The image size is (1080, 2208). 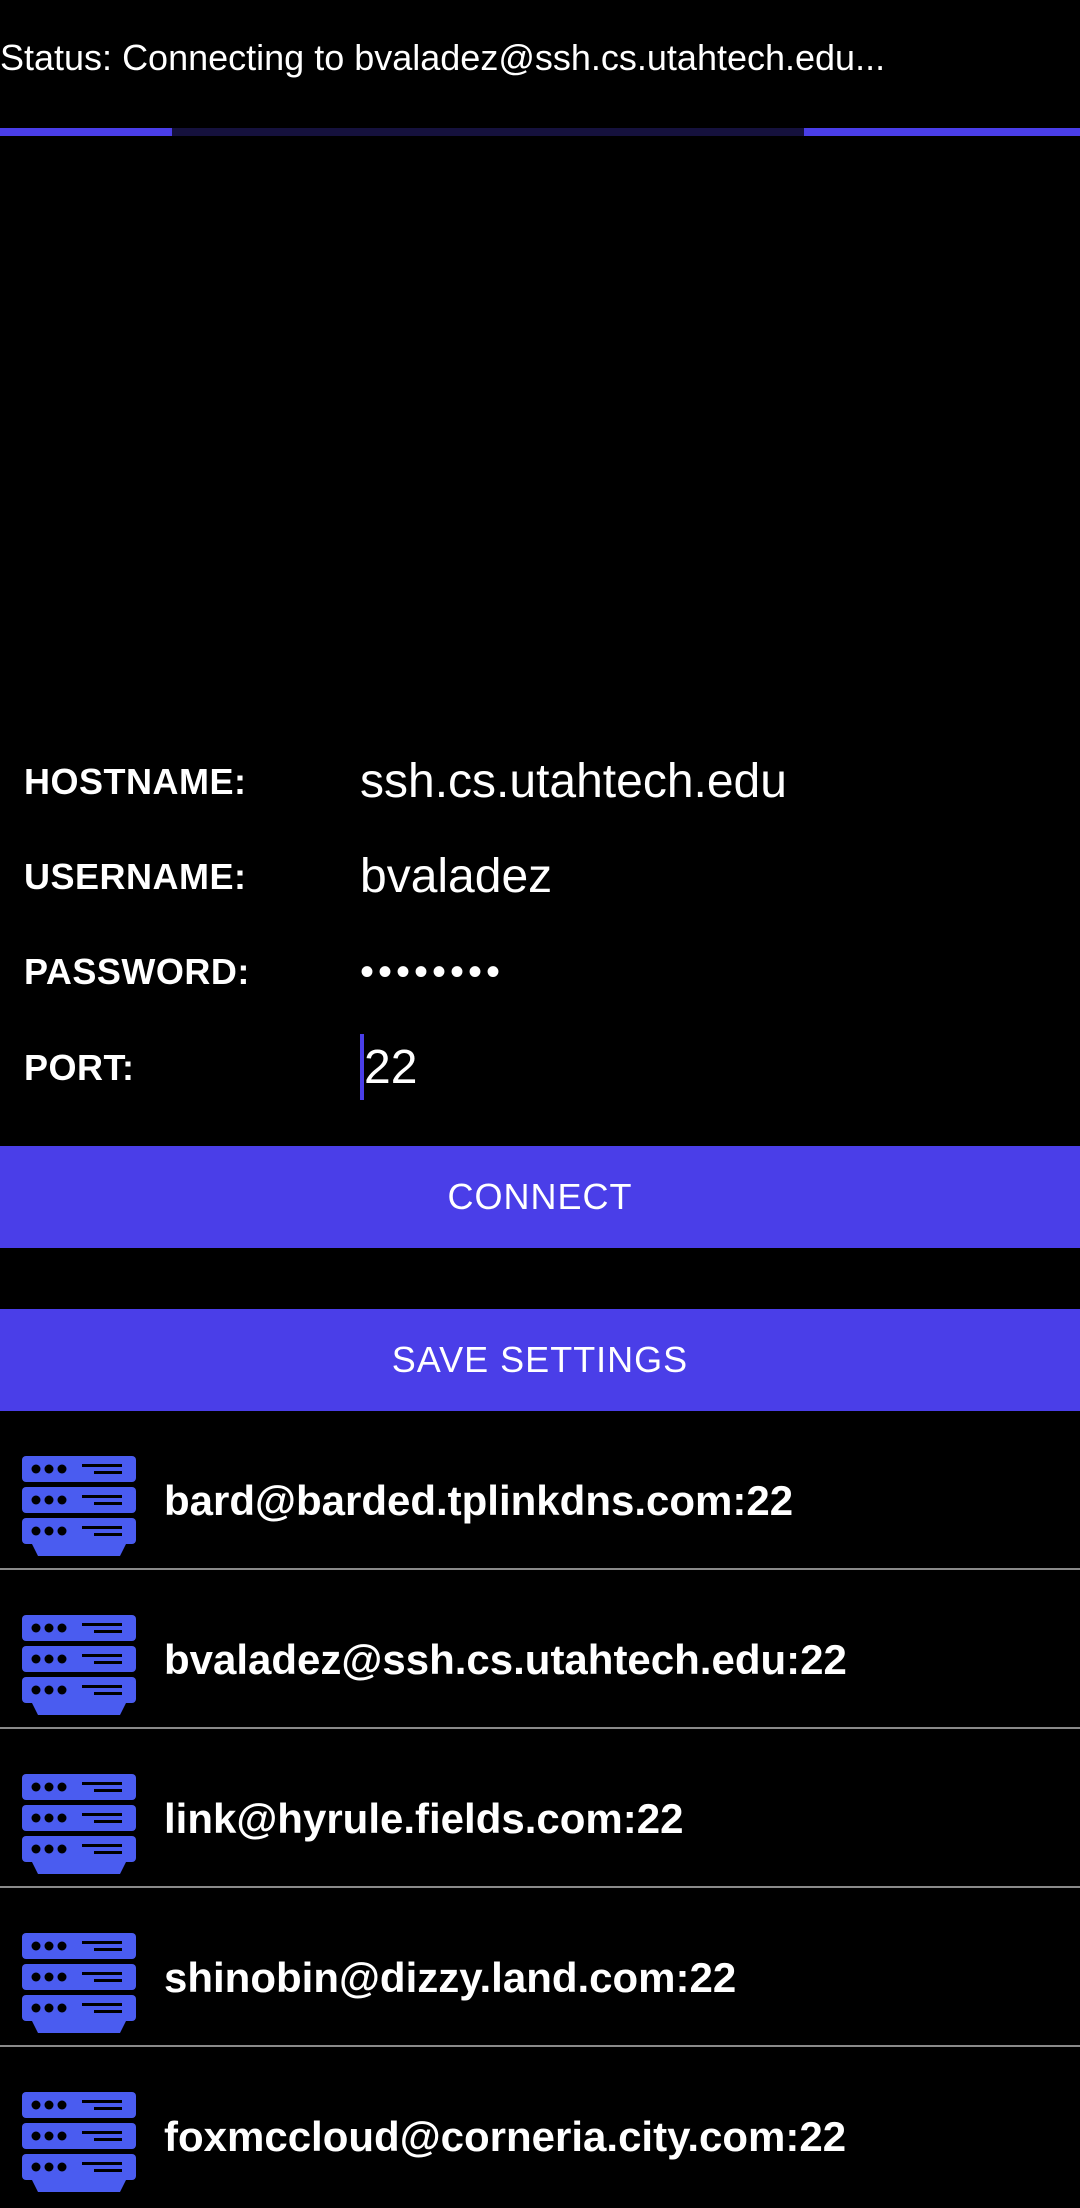 What do you see at coordinates (362, 1067) in the screenshot?
I see `text-cursor` at bounding box center [362, 1067].